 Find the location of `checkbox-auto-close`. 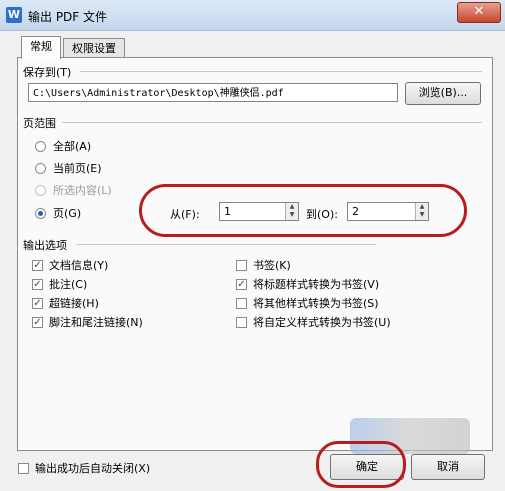

checkbox-auto-close is located at coordinates (23, 468).